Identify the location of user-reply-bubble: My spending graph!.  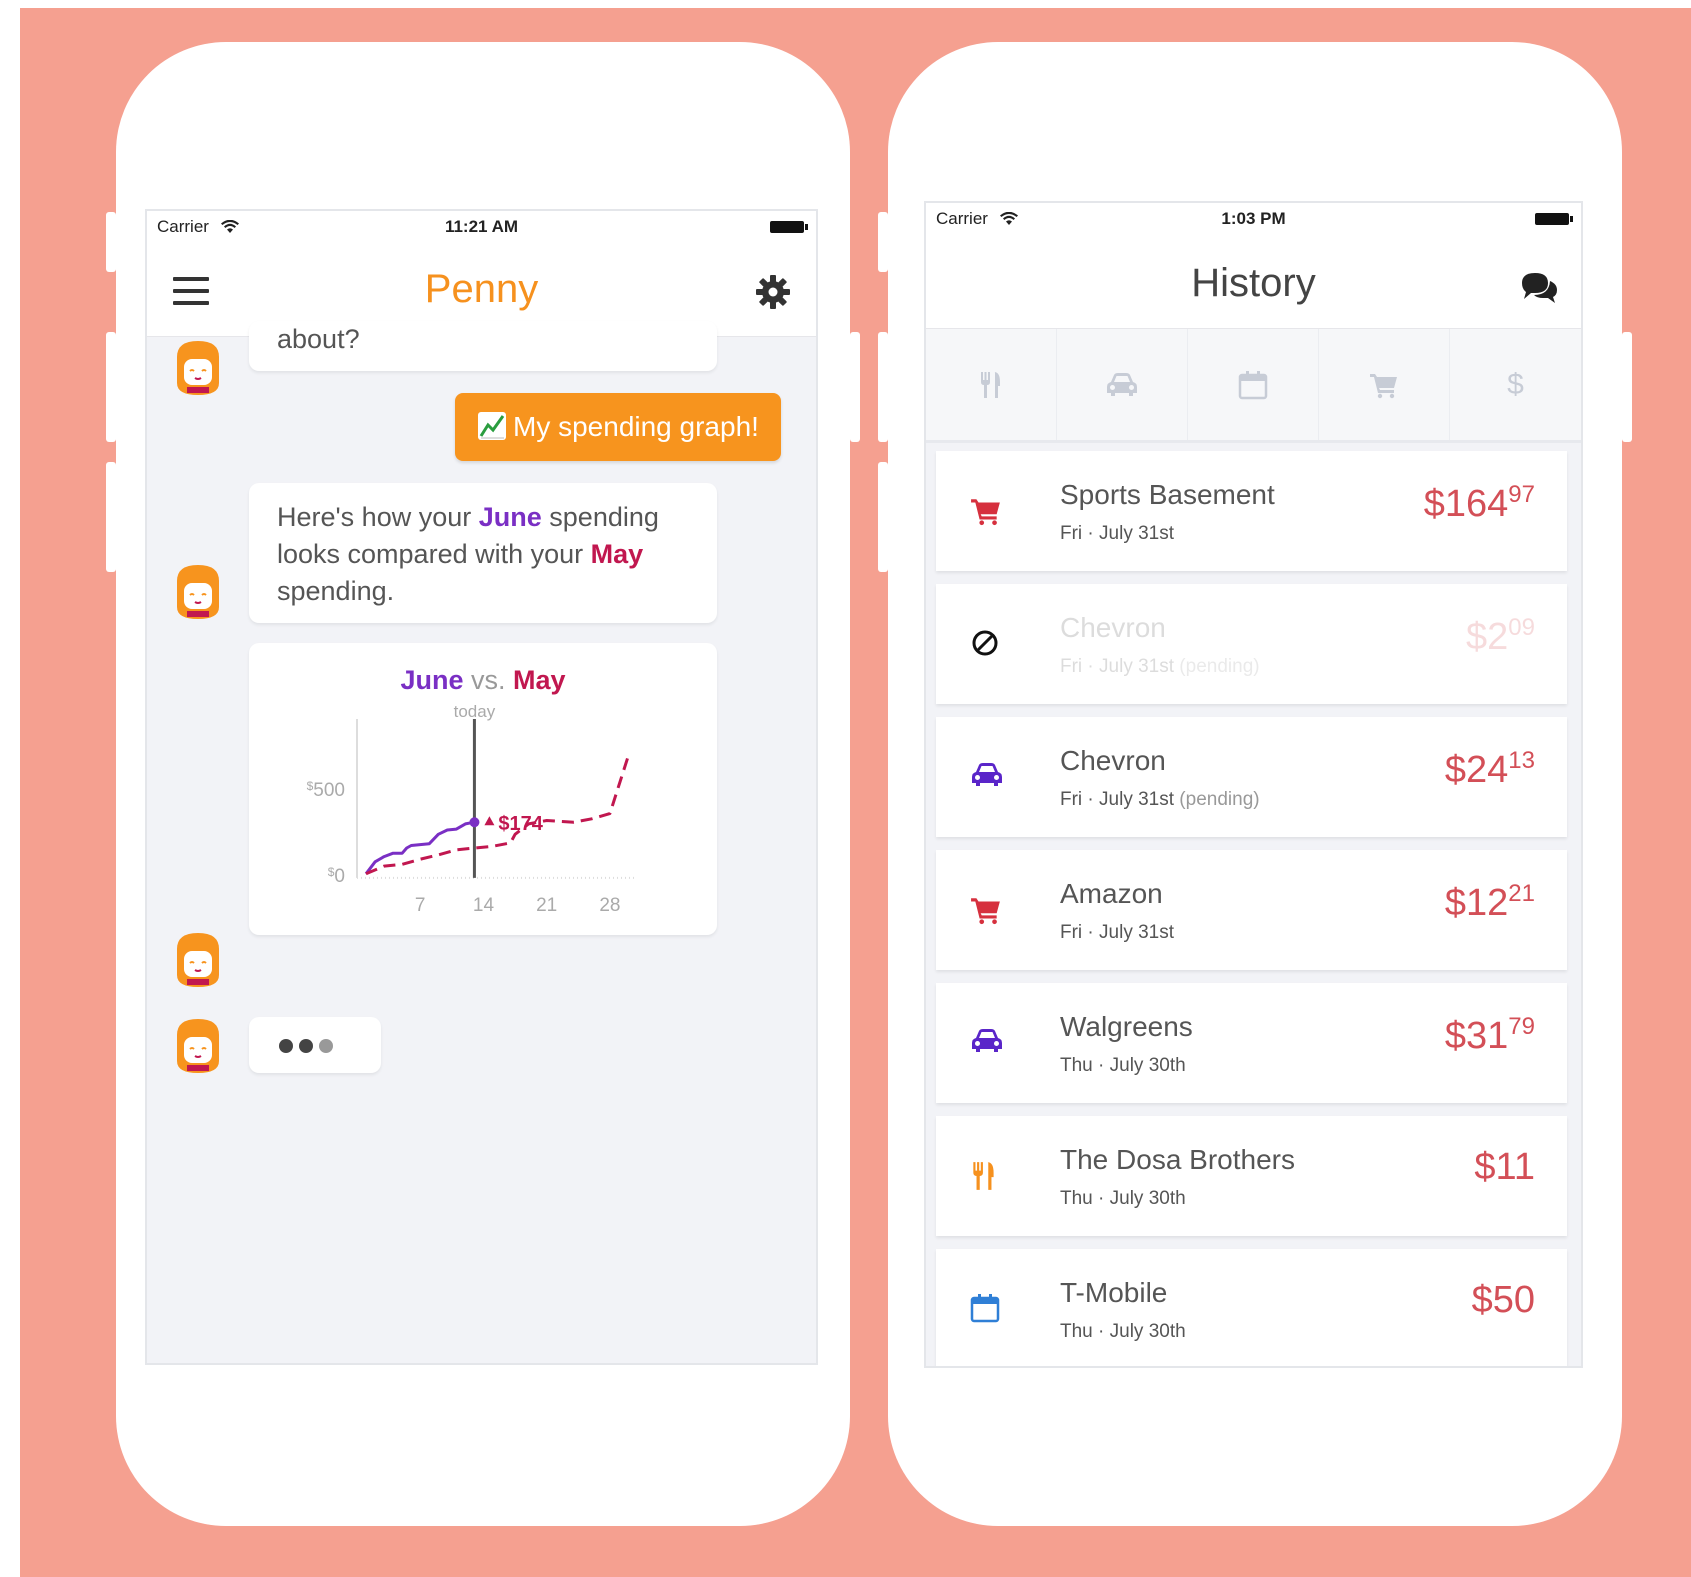
(618, 427).